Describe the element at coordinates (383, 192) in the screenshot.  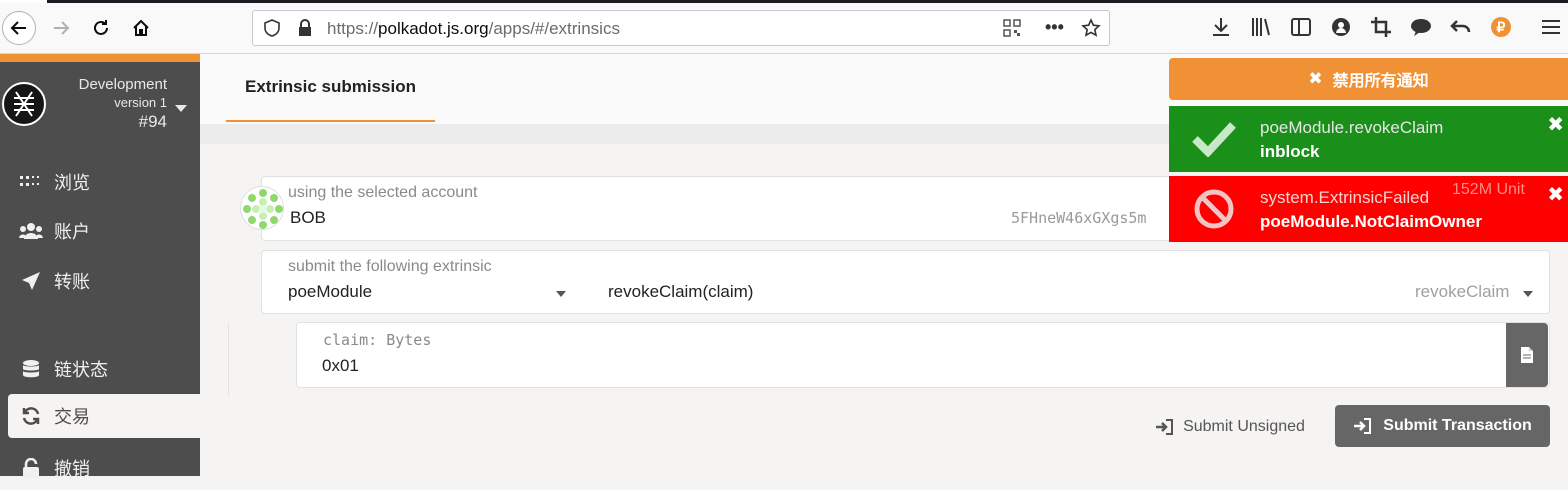
I see `account-label: using the selected account` at that location.